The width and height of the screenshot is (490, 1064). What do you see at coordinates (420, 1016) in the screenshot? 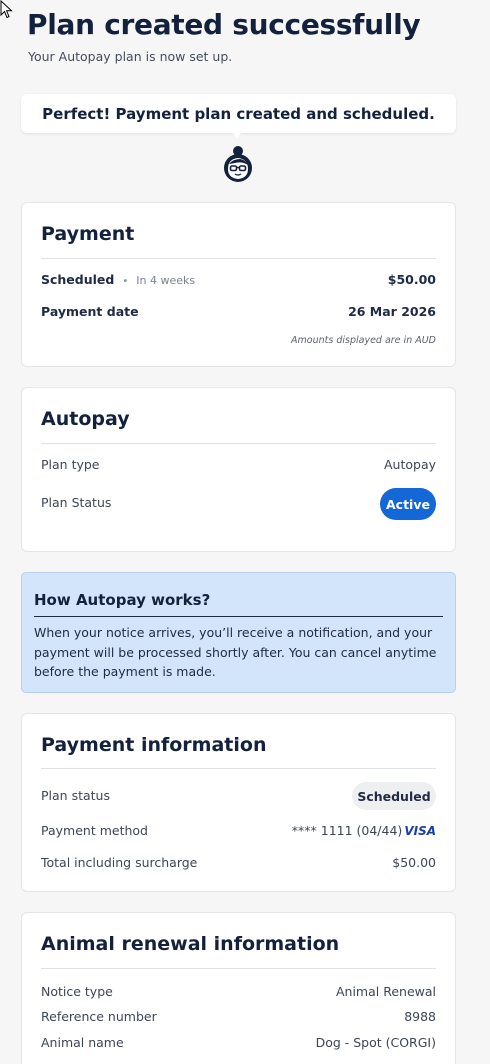
I see `reference-number-value: 8988` at bounding box center [420, 1016].